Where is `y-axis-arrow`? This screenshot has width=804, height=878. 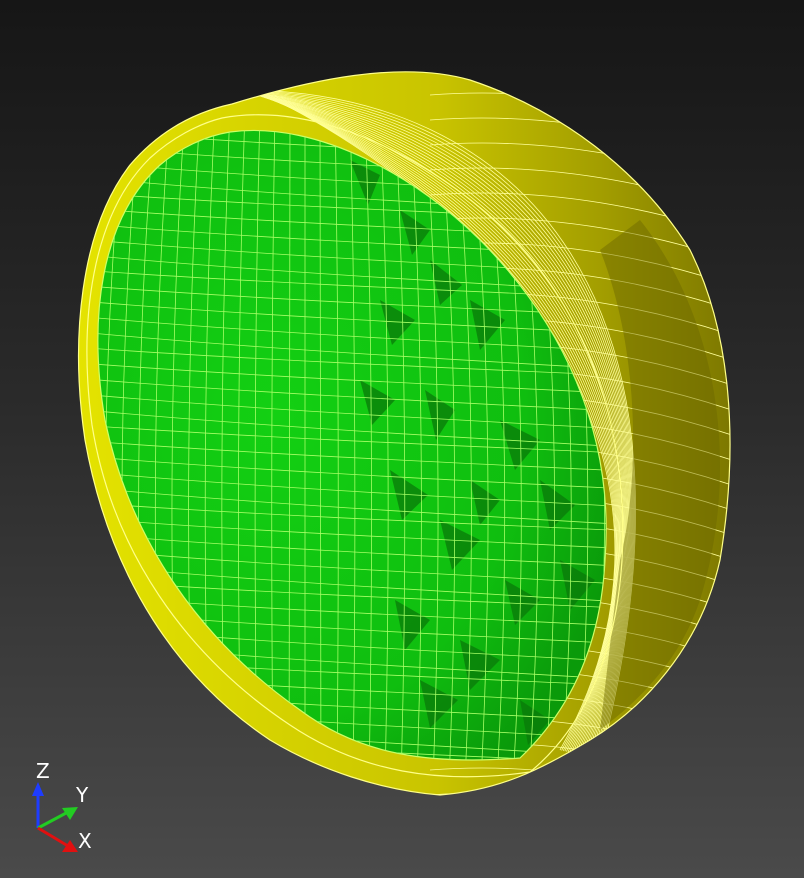
y-axis-arrow is located at coordinates (57, 818).